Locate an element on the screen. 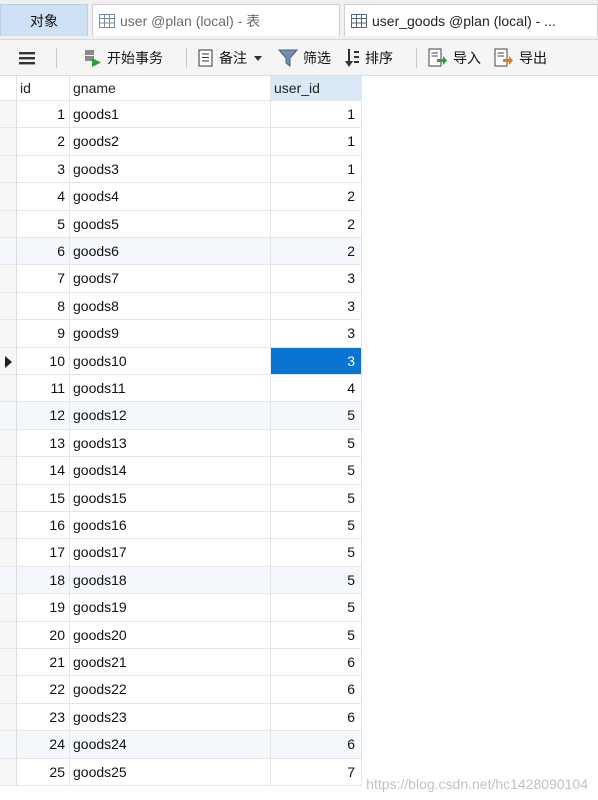 This screenshot has height=800, width=598. table-row: 16 goods16 5 is located at coordinates (181, 526).